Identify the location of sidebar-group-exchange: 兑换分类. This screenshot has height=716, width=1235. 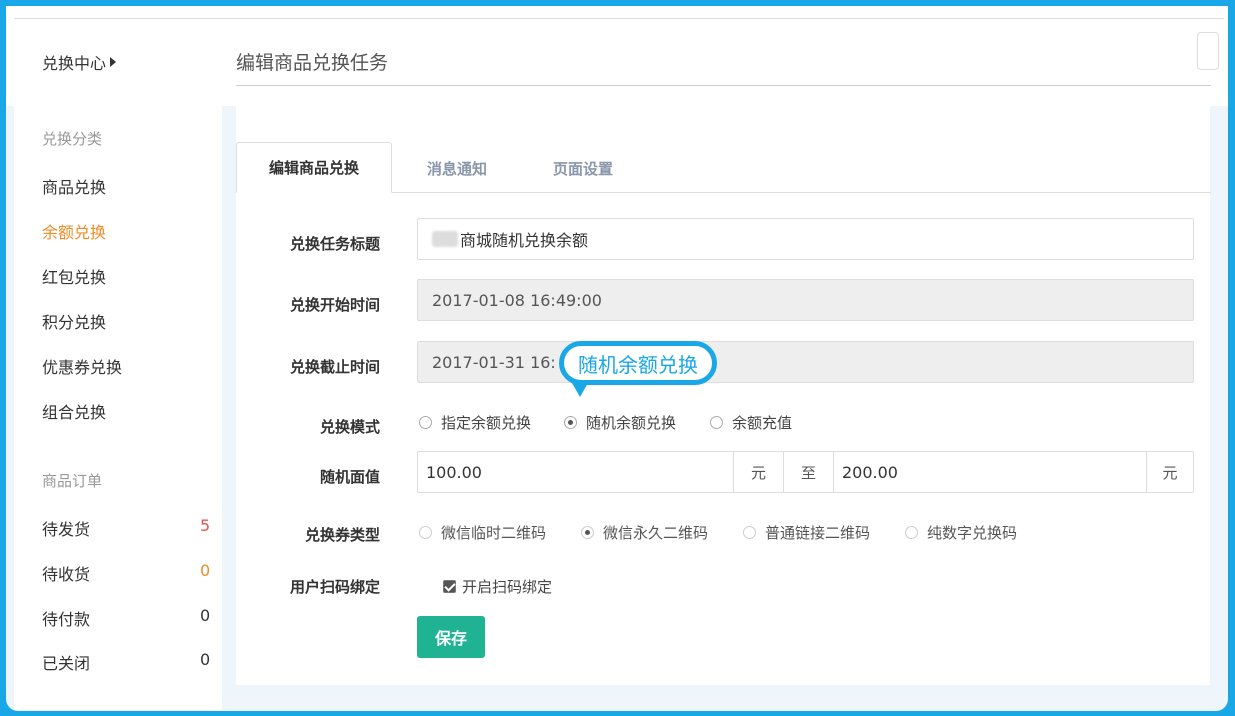
(72, 139).